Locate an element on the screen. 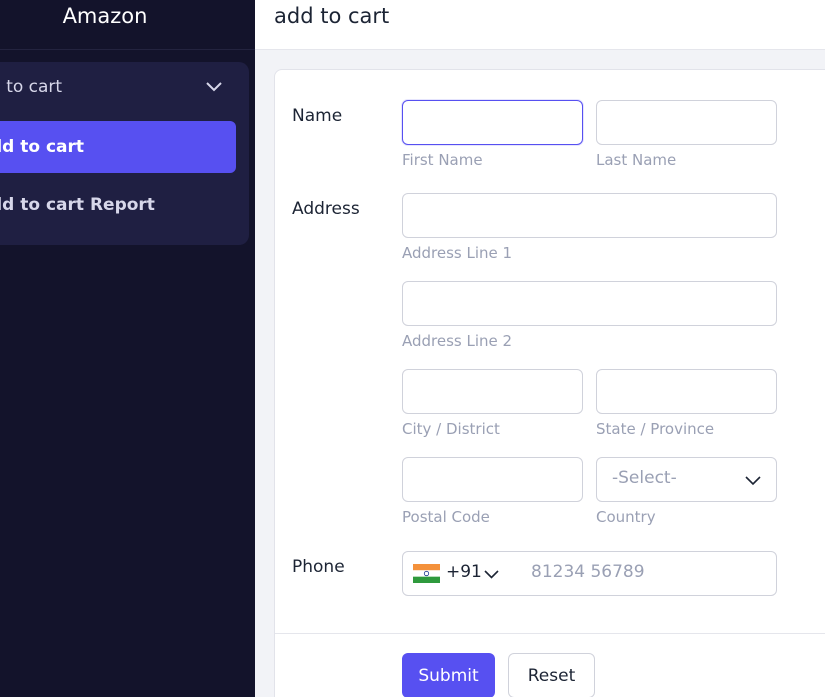 The width and height of the screenshot is (825, 697). country-select-value: -Select- is located at coordinates (644, 478).